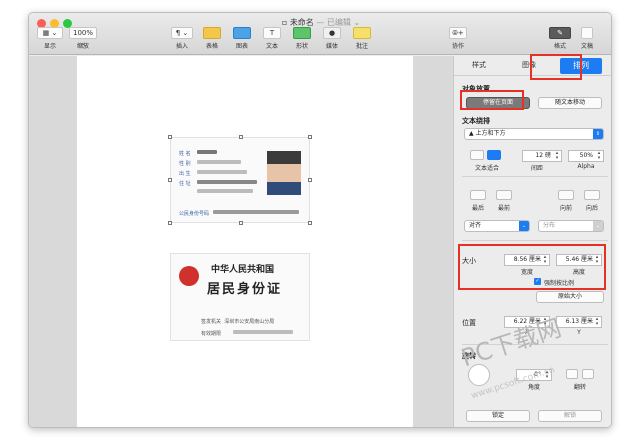 This screenshot has height=438, width=640. Describe the element at coordinates (497, 226) in the screenshot. I see `align-select: 对齐 ⌄` at that location.